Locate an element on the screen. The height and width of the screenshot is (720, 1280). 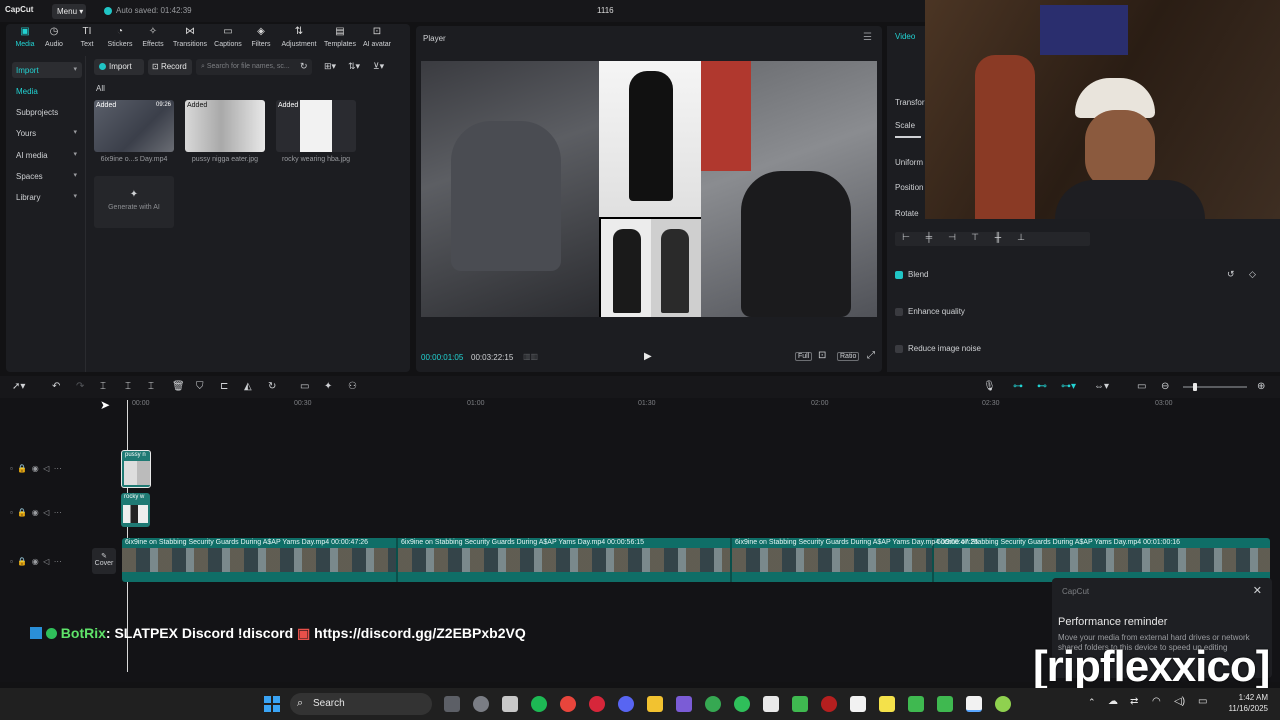
align-right-icon: ⊣ is located at coordinates (952, 237).